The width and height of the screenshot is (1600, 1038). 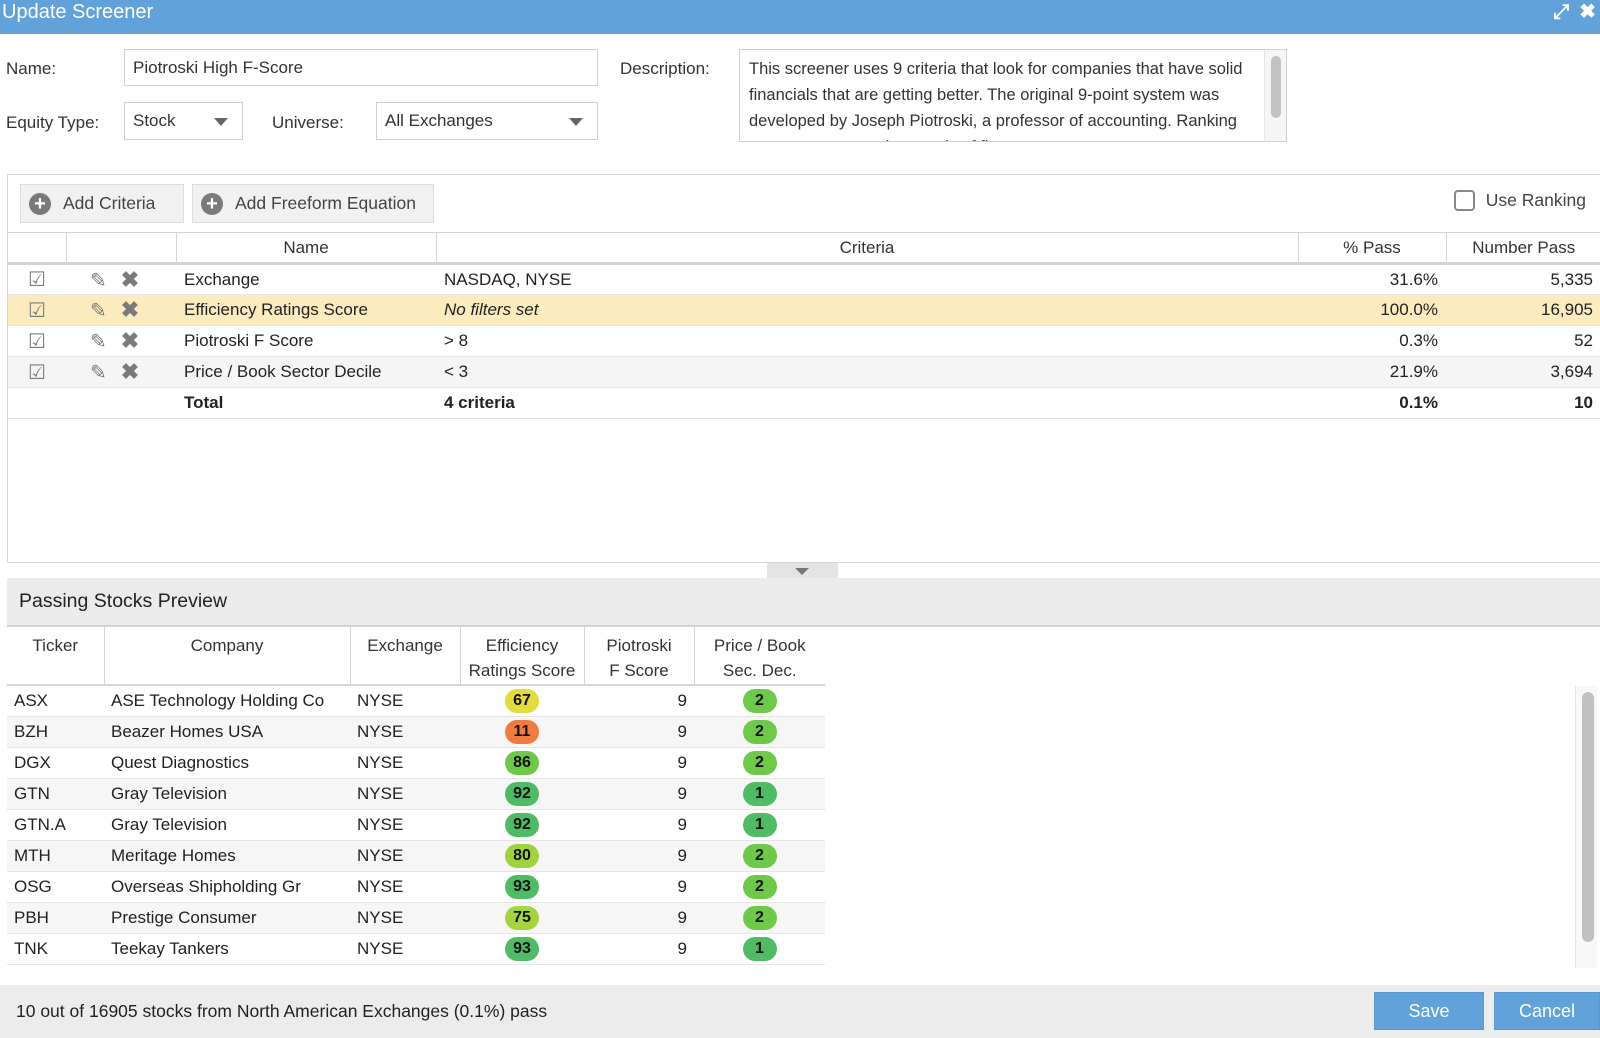 I want to click on preview-scrollbar, so click(x=1586, y=827).